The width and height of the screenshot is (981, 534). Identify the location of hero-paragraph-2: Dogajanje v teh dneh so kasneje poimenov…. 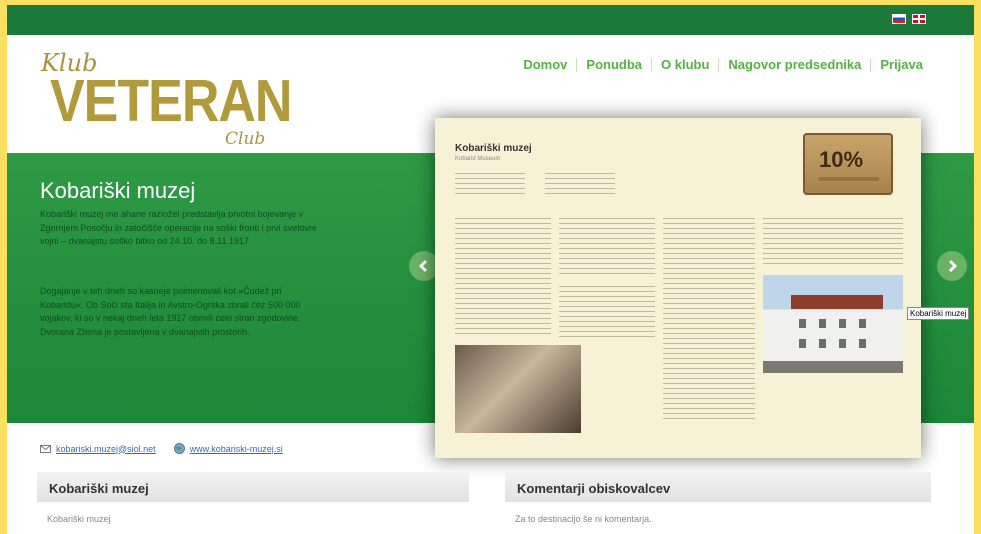
(170, 311).